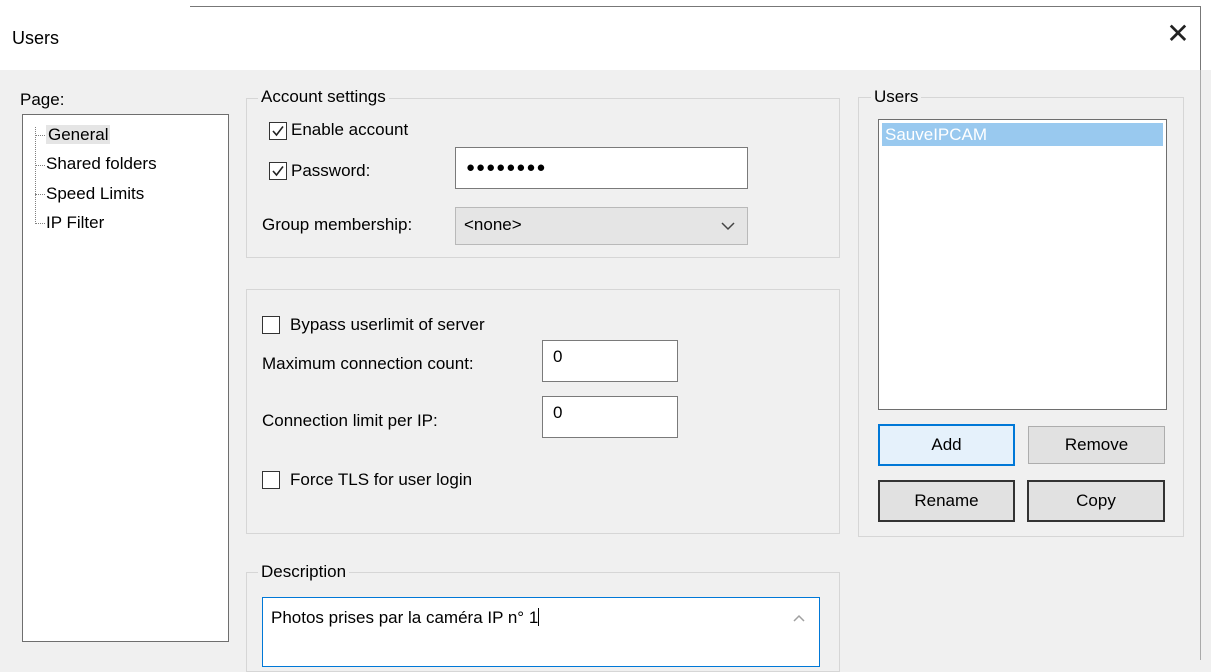  Describe the element at coordinates (946, 501) in the screenshot. I see `rename-button: Rename` at that location.